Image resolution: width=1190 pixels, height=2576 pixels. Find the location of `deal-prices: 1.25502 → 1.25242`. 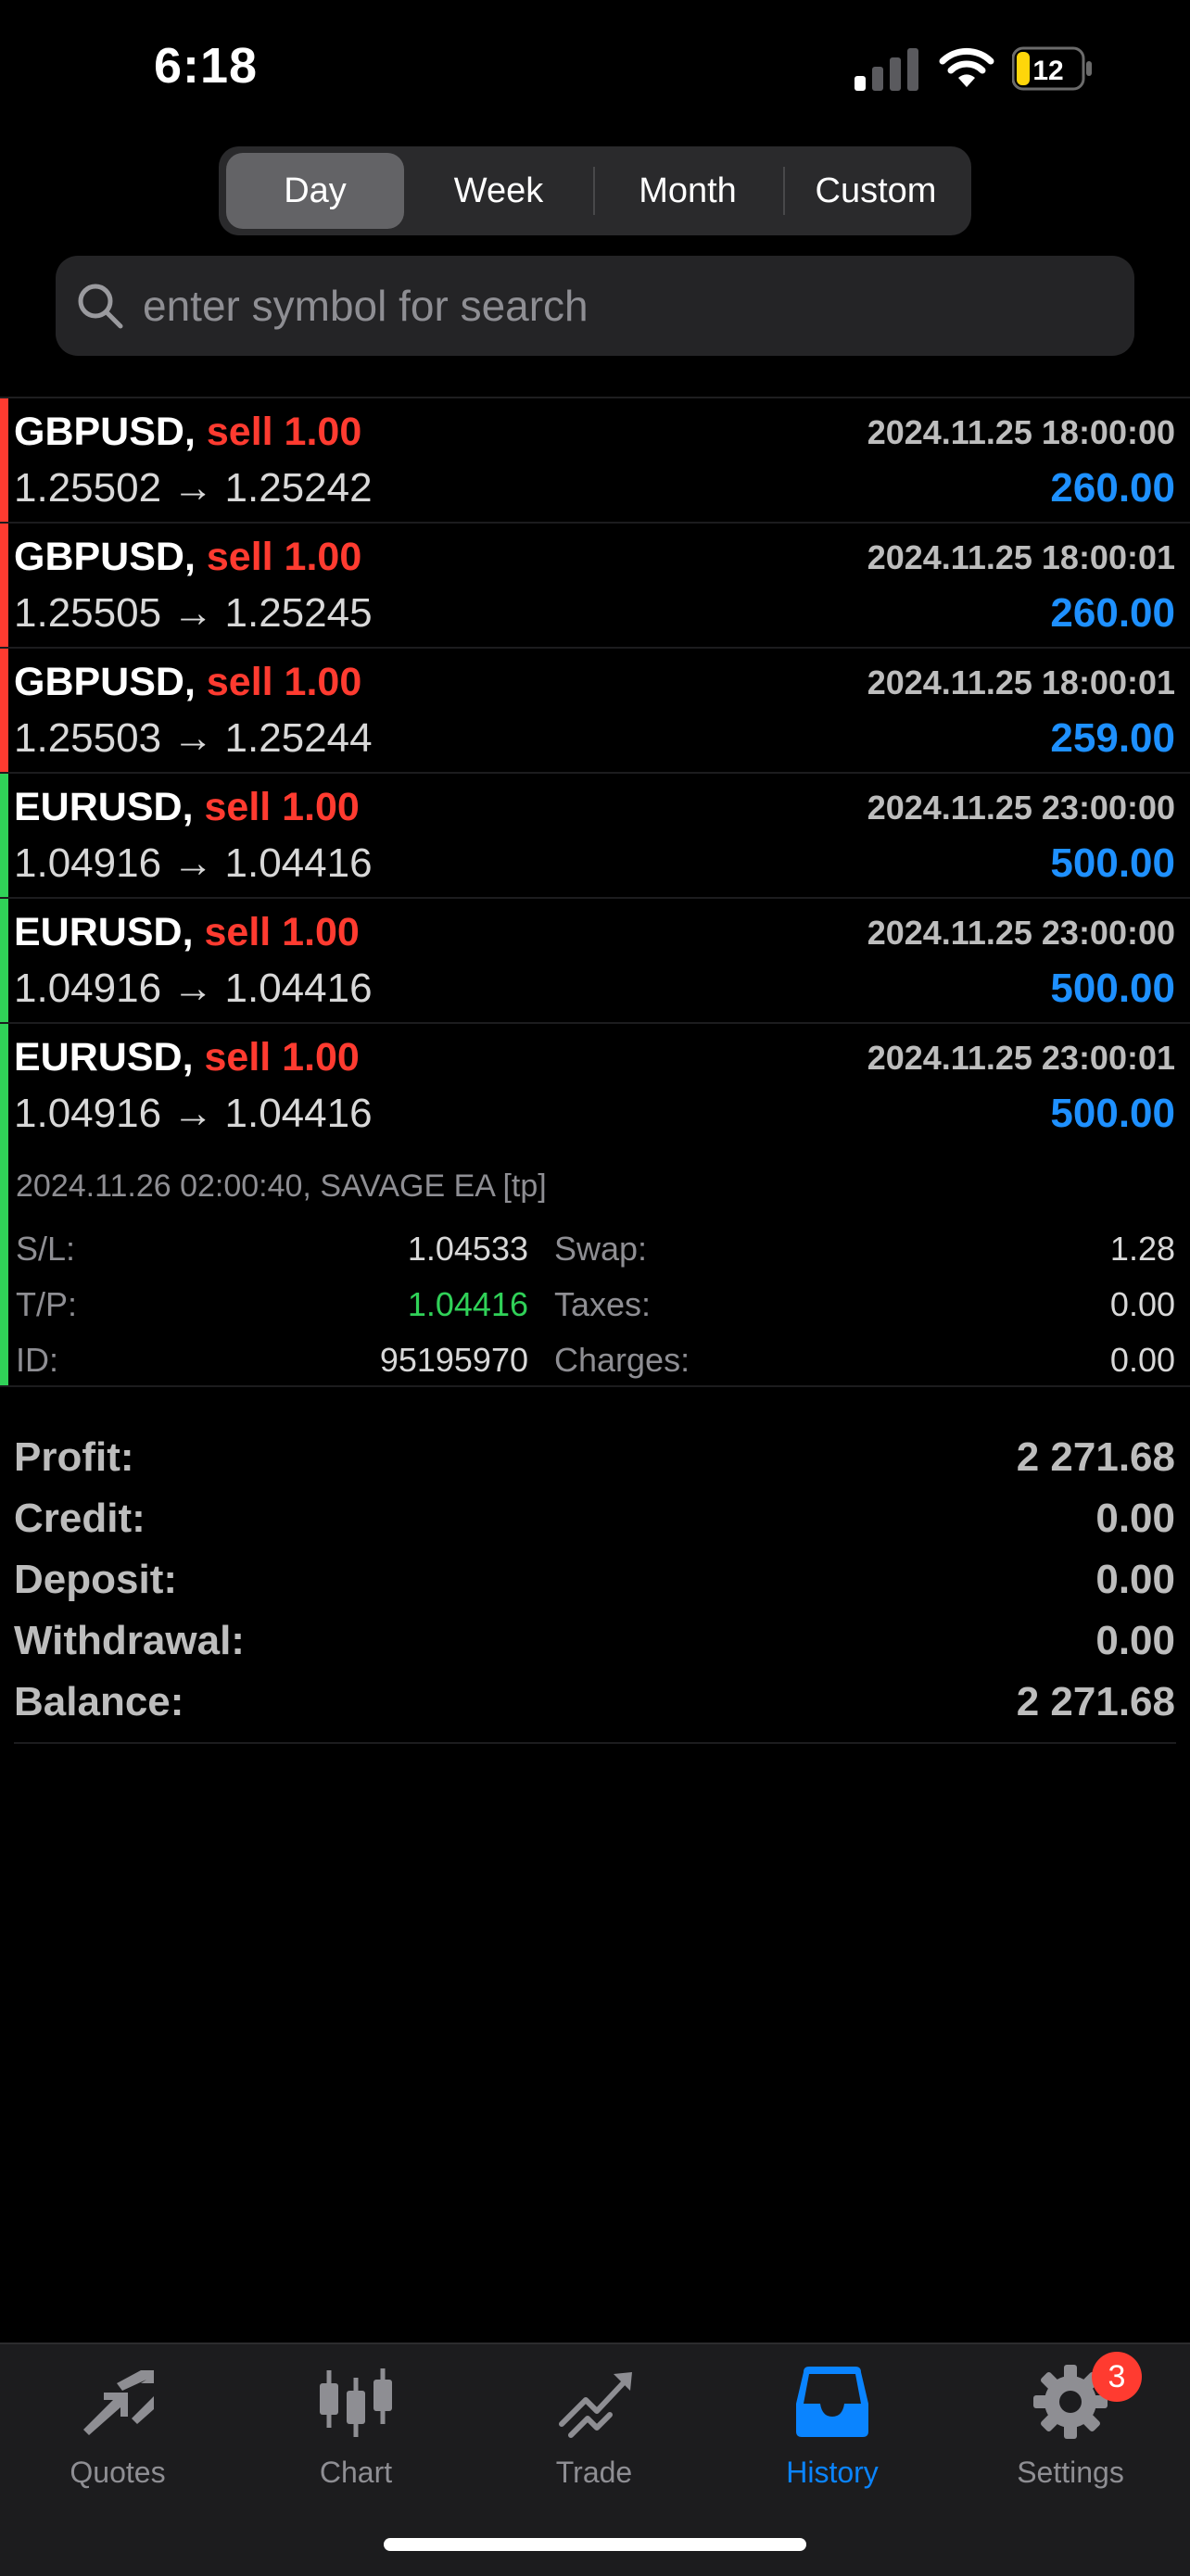

deal-prices: 1.25502 → 1.25242 is located at coordinates (193, 488).